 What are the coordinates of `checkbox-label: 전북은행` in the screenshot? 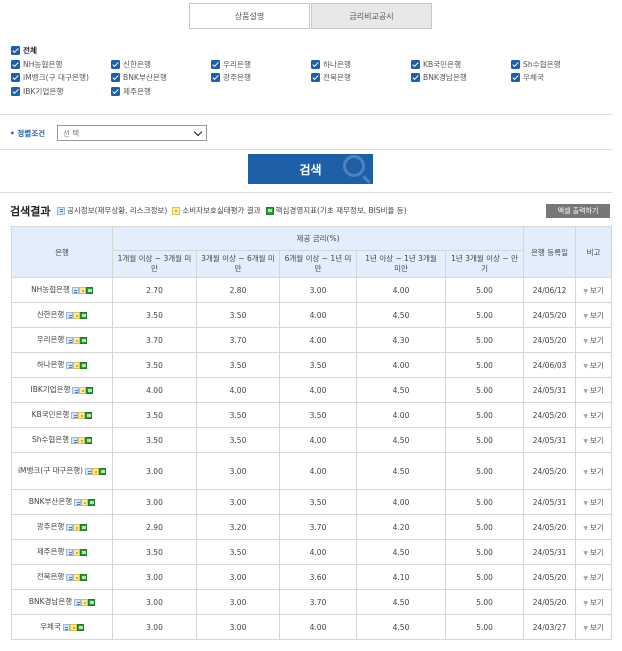 It's located at (337, 78).